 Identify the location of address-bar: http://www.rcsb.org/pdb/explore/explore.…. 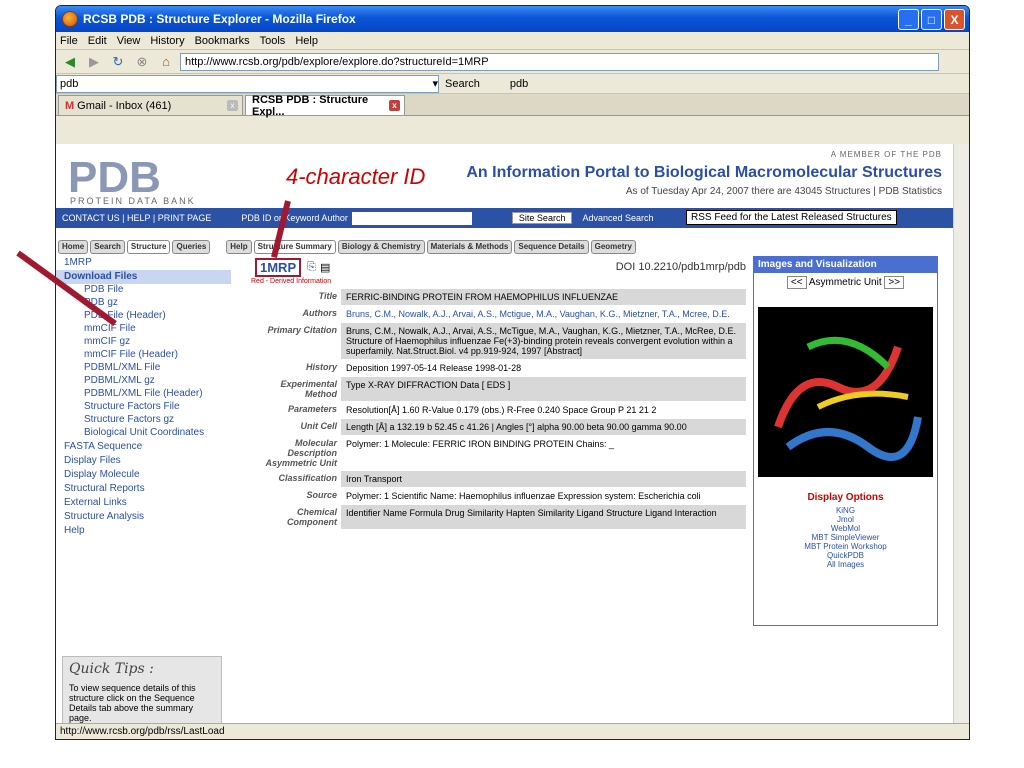
(559, 61).